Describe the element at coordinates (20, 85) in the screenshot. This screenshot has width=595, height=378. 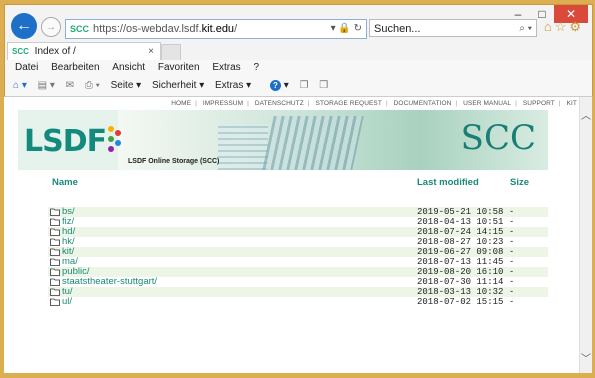
I see `home-icon: ⌂ ▾` at that location.